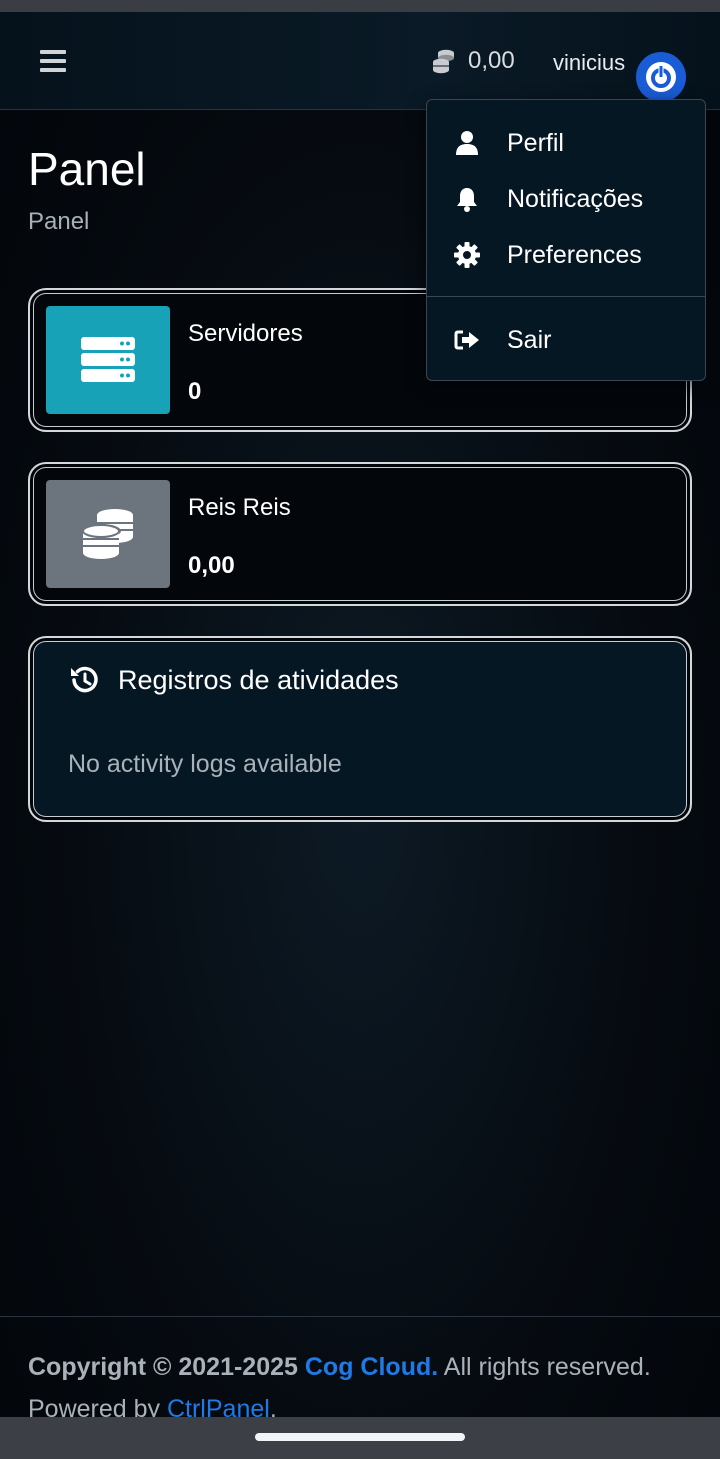 This screenshot has width=720, height=1459. I want to click on credits-indicator: 0,00, so click(473, 61).